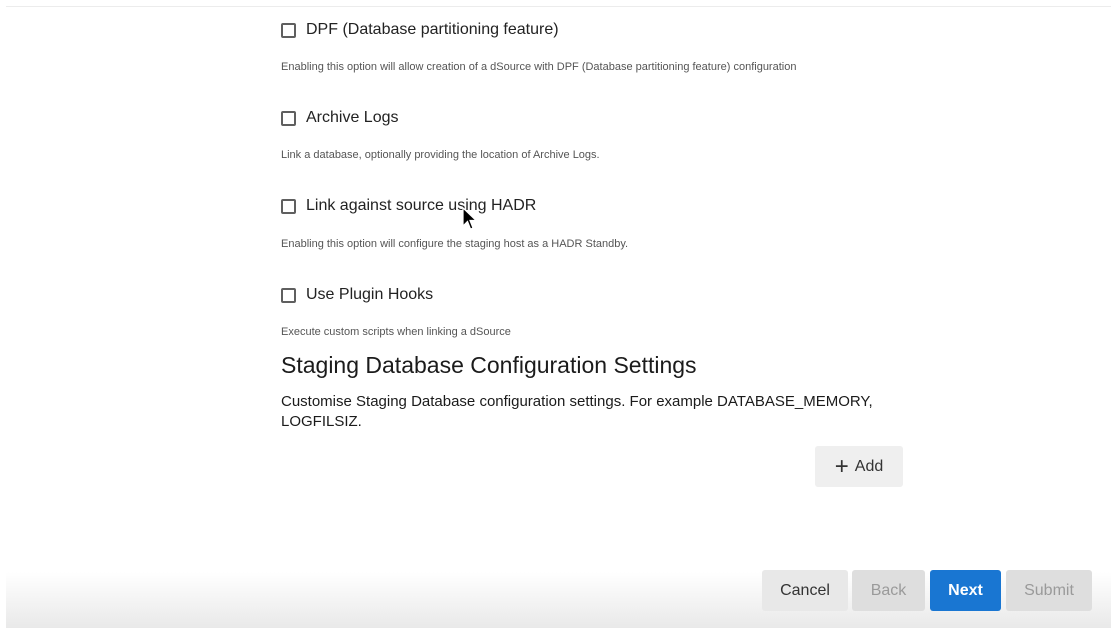 The height and width of the screenshot is (629, 1117). Describe the element at coordinates (288, 118) in the screenshot. I see `archive-logs-checkbox` at that location.